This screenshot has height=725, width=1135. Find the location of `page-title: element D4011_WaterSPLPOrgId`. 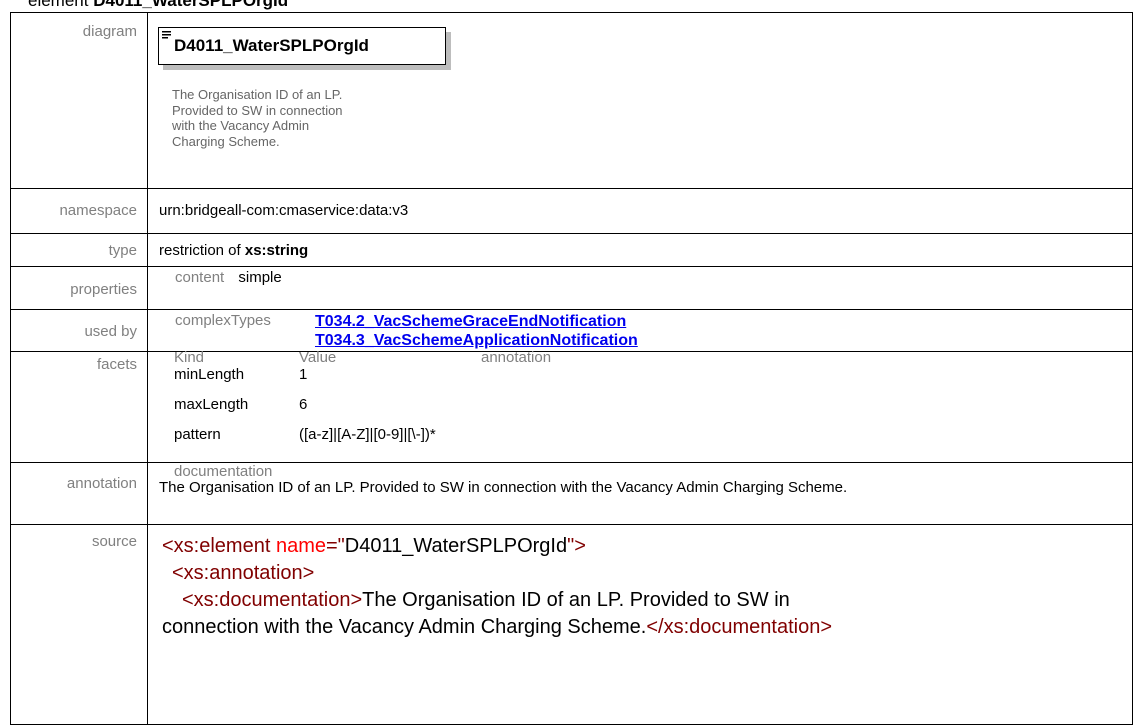

page-title: element D4011_WaterSPLPOrgId is located at coordinates (158, 5).